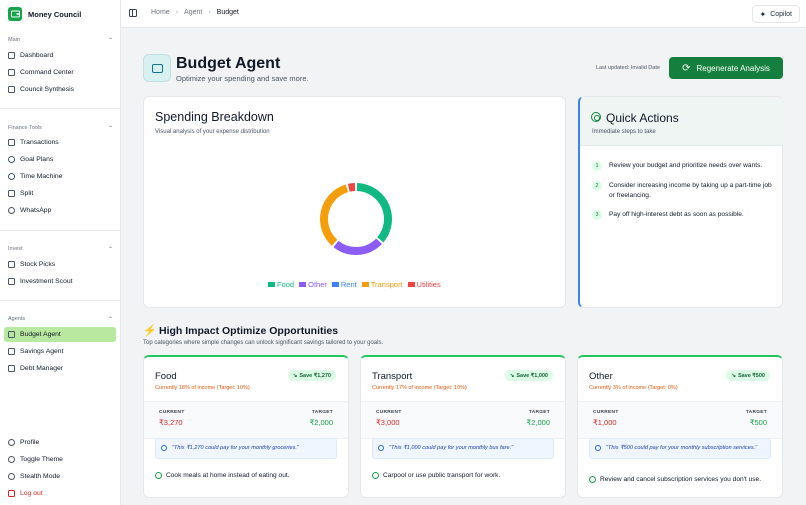 The width and height of the screenshot is (806, 505). What do you see at coordinates (209, 12) in the screenshot?
I see `chevron-right-icon: ›` at bounding box center [209, 12].